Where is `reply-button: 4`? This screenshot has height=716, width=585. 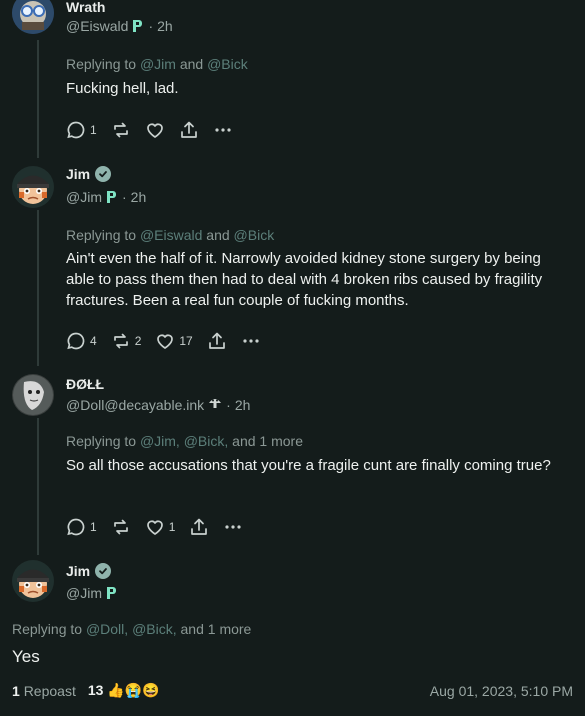 reply-button: 4 is located at coordinates (81, 341).